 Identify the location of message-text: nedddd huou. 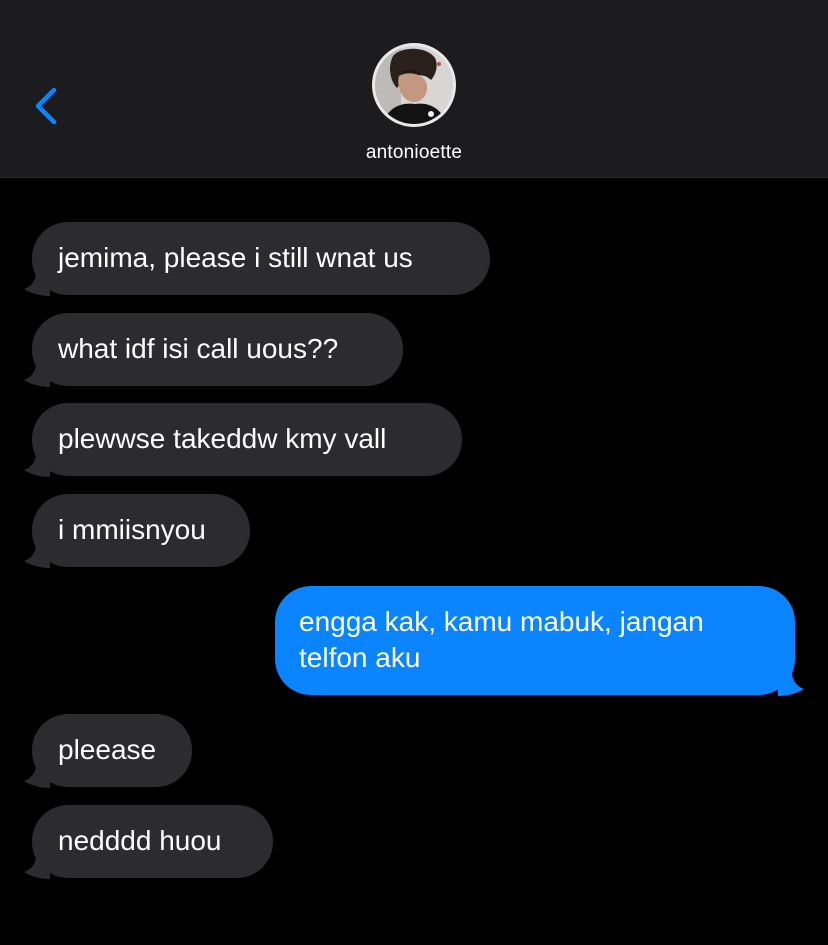
(140, 840).